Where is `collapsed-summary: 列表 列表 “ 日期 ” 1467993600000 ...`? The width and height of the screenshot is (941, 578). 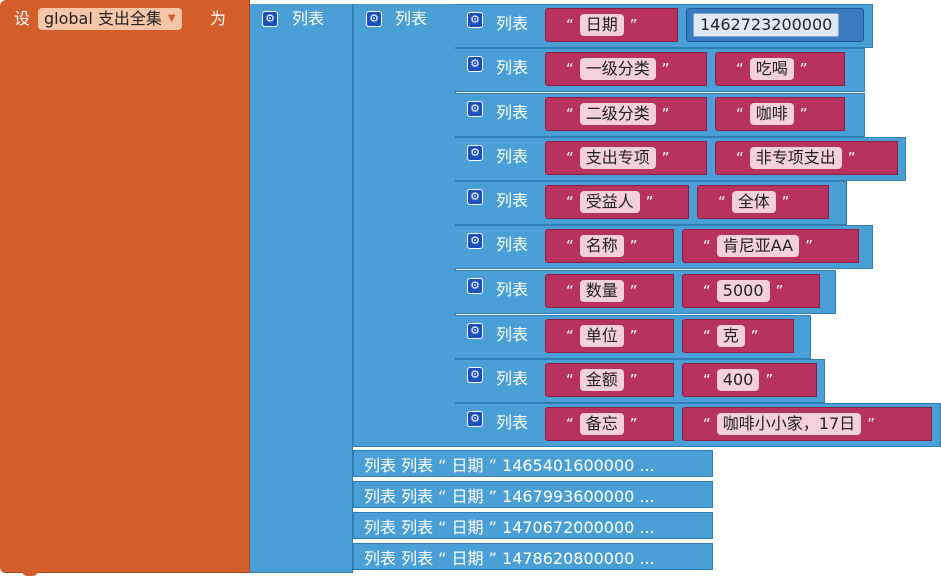
collapsed-summary: 列表 列表 “ 日期 ” 1467993600000 ... is located at coordinates (509, 496).